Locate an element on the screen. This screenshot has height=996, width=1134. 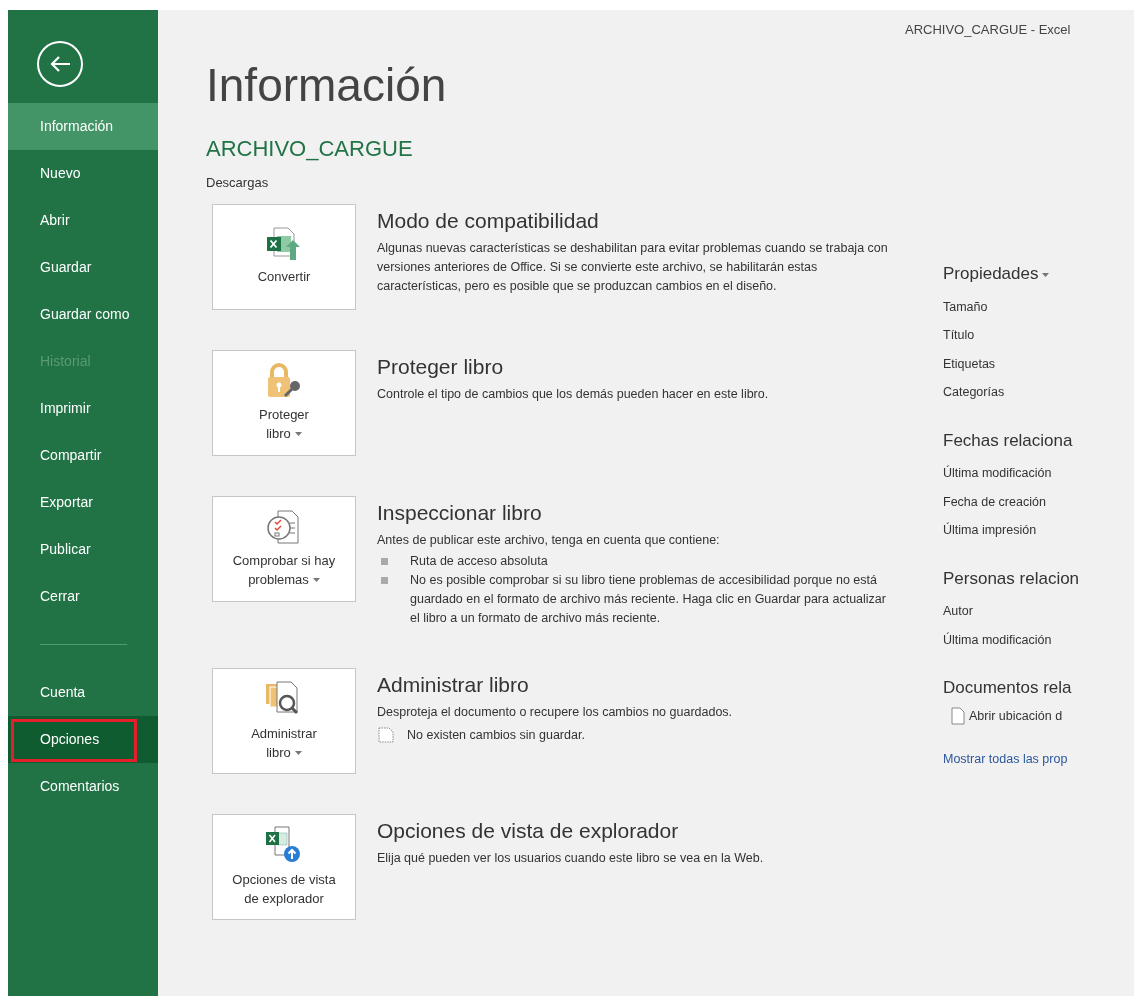
section-title: Inspeccionar libro is located at coordinates (460, 512).